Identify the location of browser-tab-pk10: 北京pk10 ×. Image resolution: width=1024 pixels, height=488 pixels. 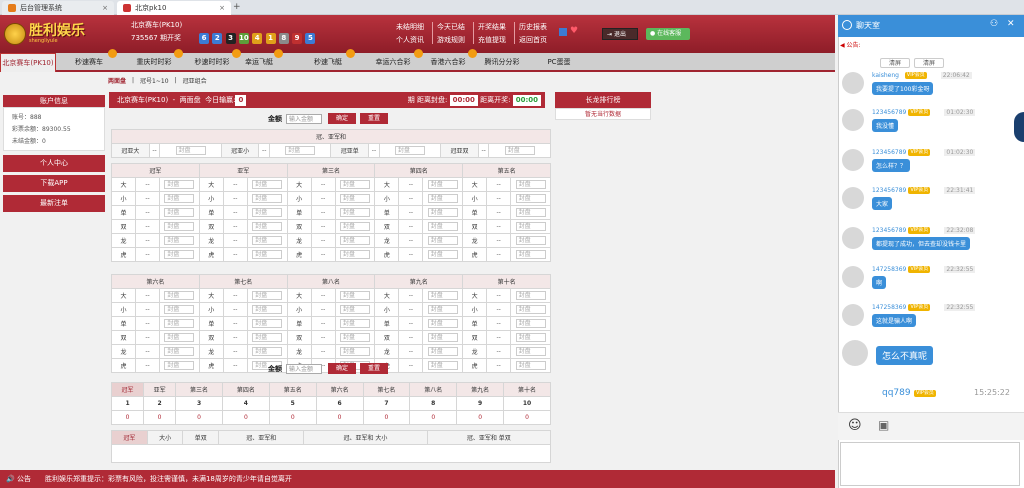
(174, 8).